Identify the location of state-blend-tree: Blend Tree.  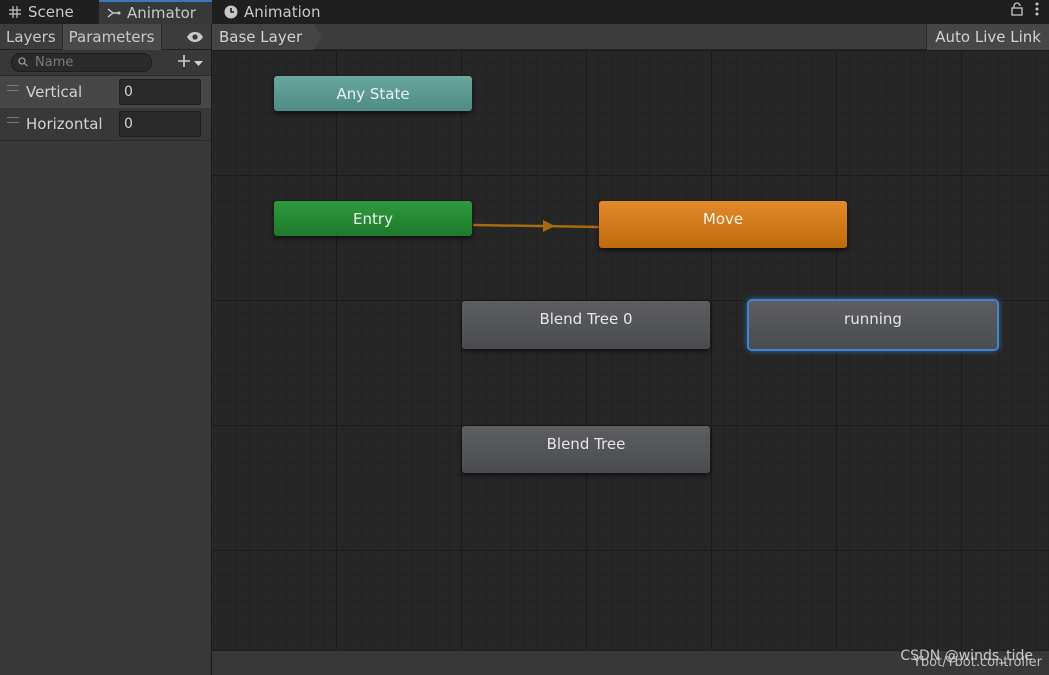
(586, 449).